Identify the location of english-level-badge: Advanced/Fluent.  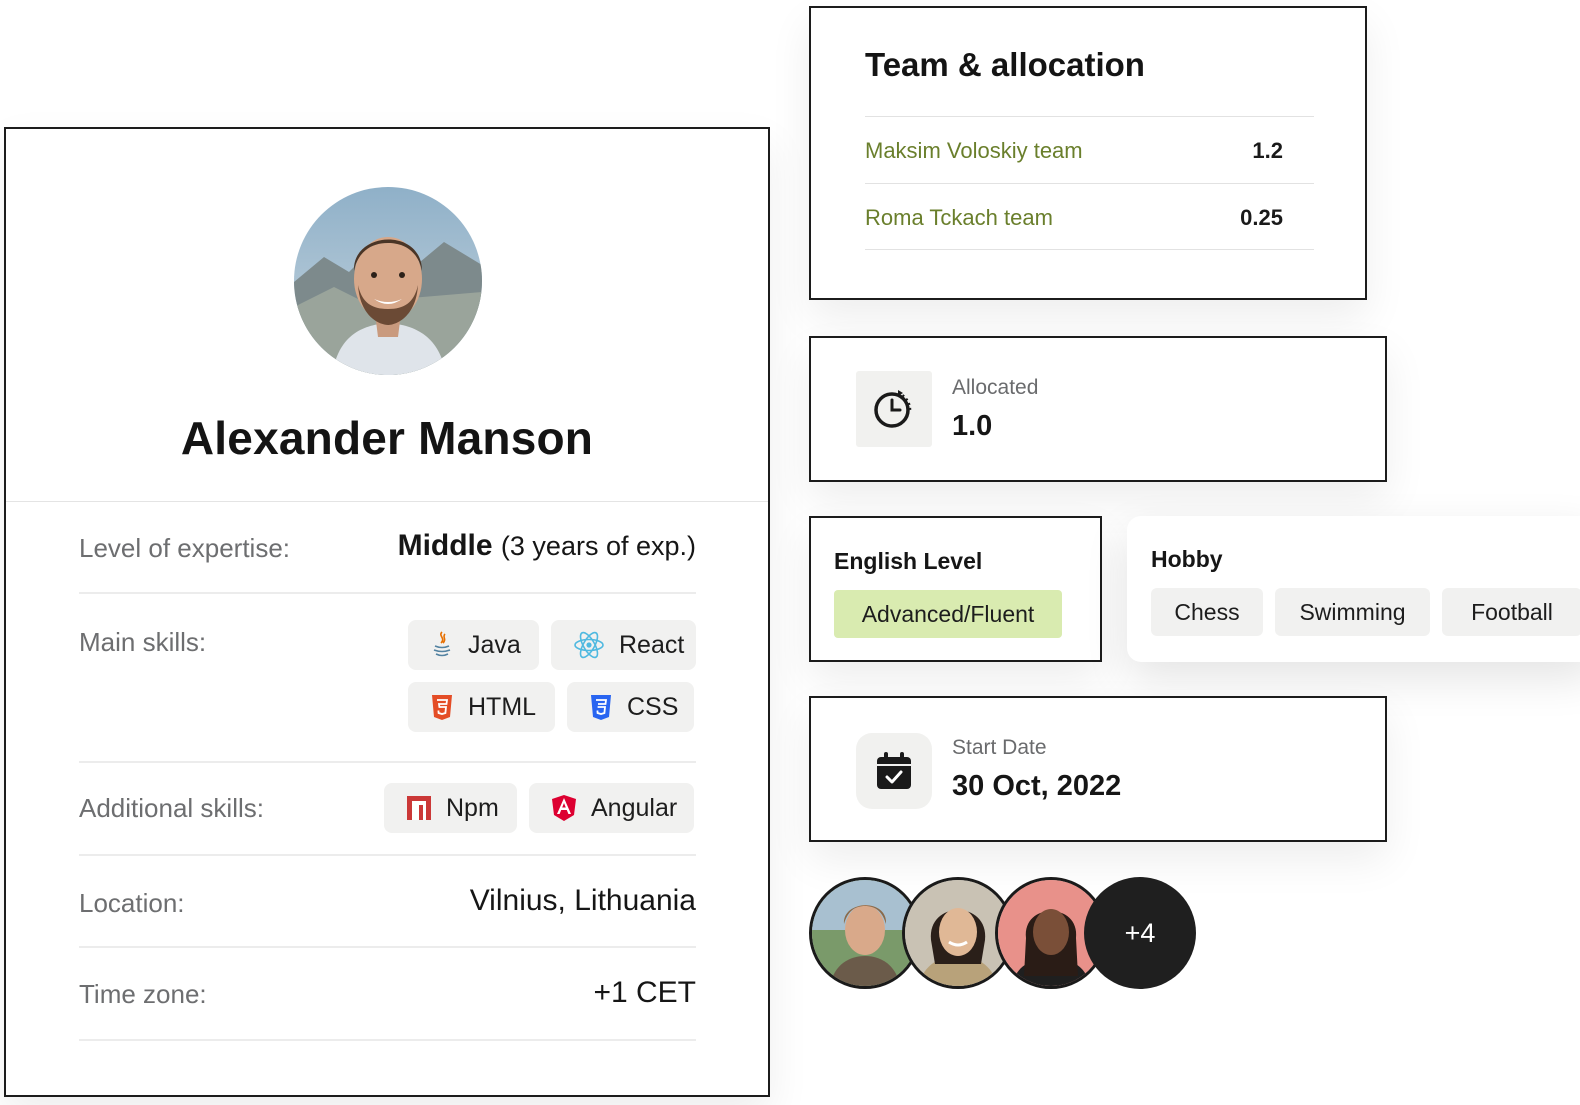
(948, 614).